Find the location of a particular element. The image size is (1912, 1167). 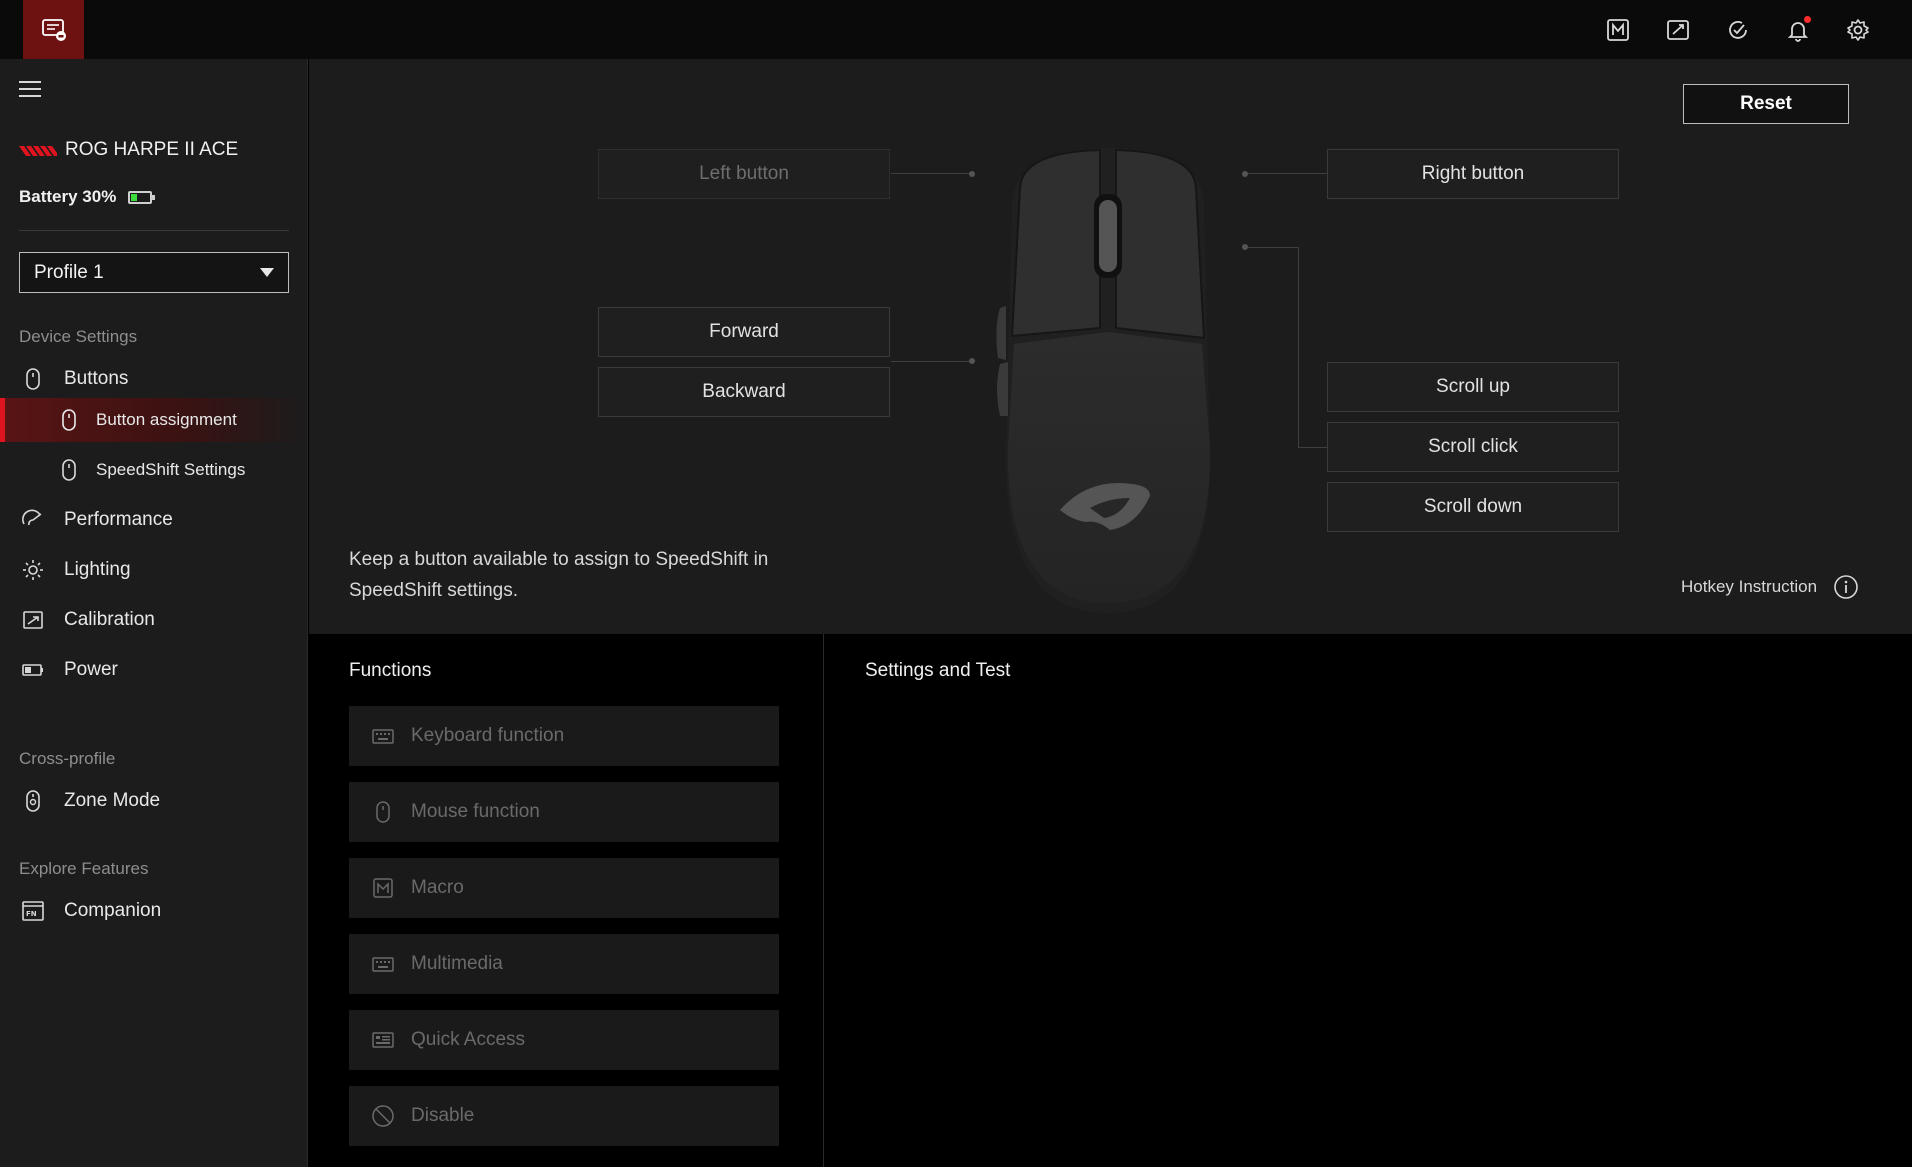

fn-window-icon: FN is located at coordinates (33, 911).